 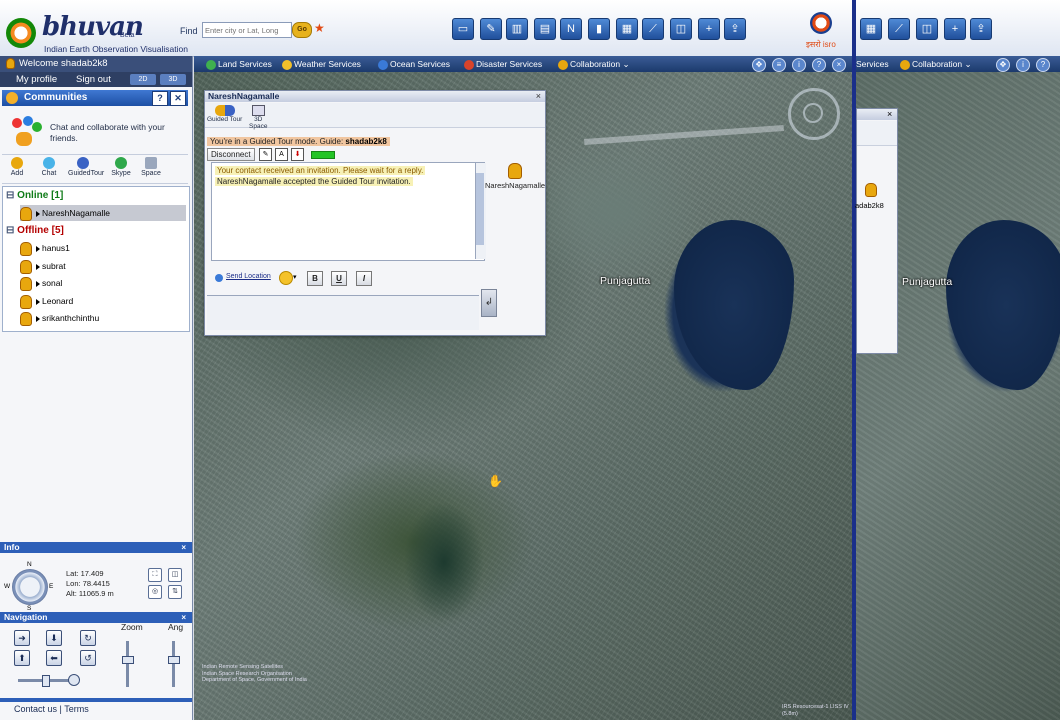 What do you see at coordinates (295, 277) in the screenshot?
I see `emoticon-dropdown-icon: ▾` at bounding box center [295, 277].